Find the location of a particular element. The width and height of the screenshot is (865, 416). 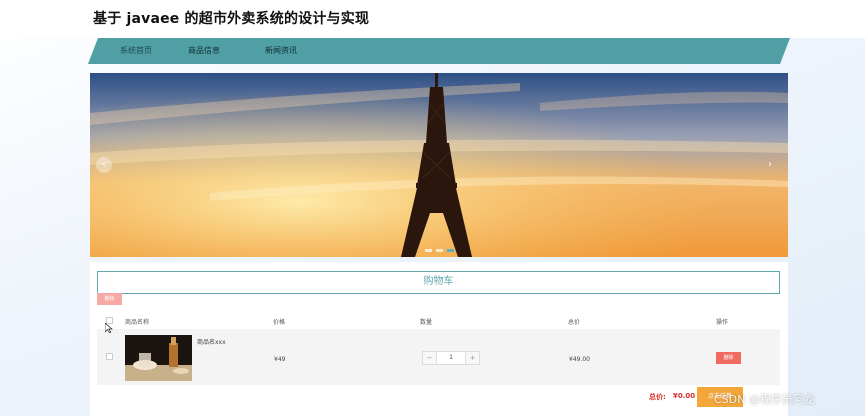

quantity-stepper: − 1 + is located at coordinates (451, 358).